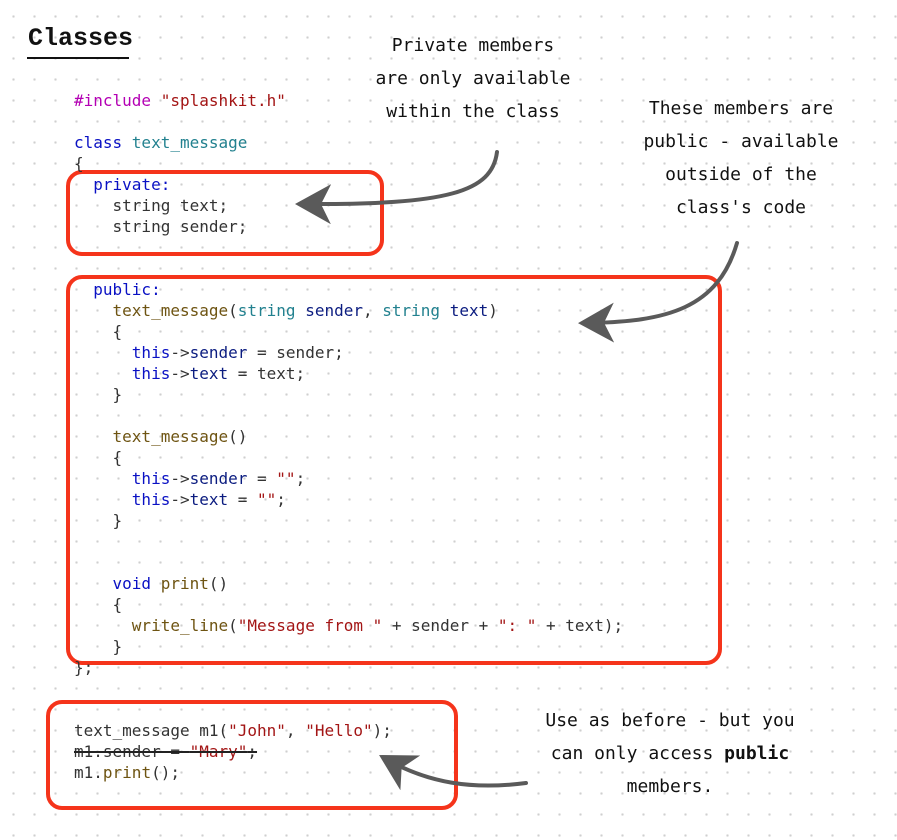 This screenshot has height=840, width=897. I want to click on public-arrow, so click(658, 292).